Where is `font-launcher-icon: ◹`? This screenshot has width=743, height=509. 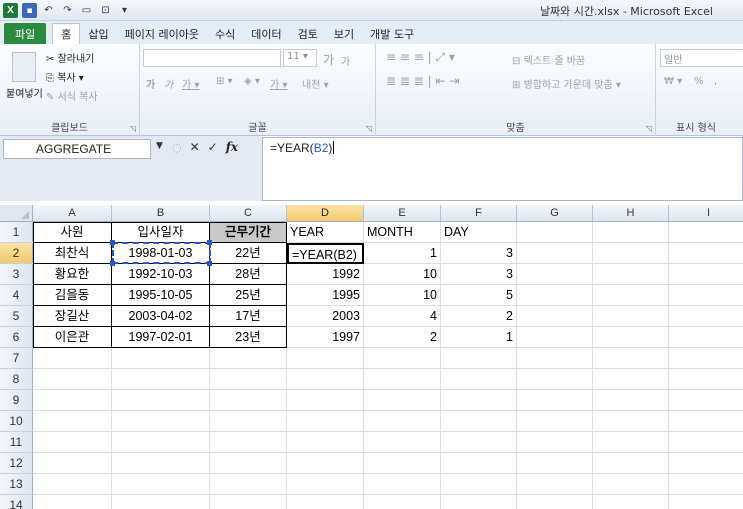
font-launcher-icon: ◹ is located at coordinates (369, 128).